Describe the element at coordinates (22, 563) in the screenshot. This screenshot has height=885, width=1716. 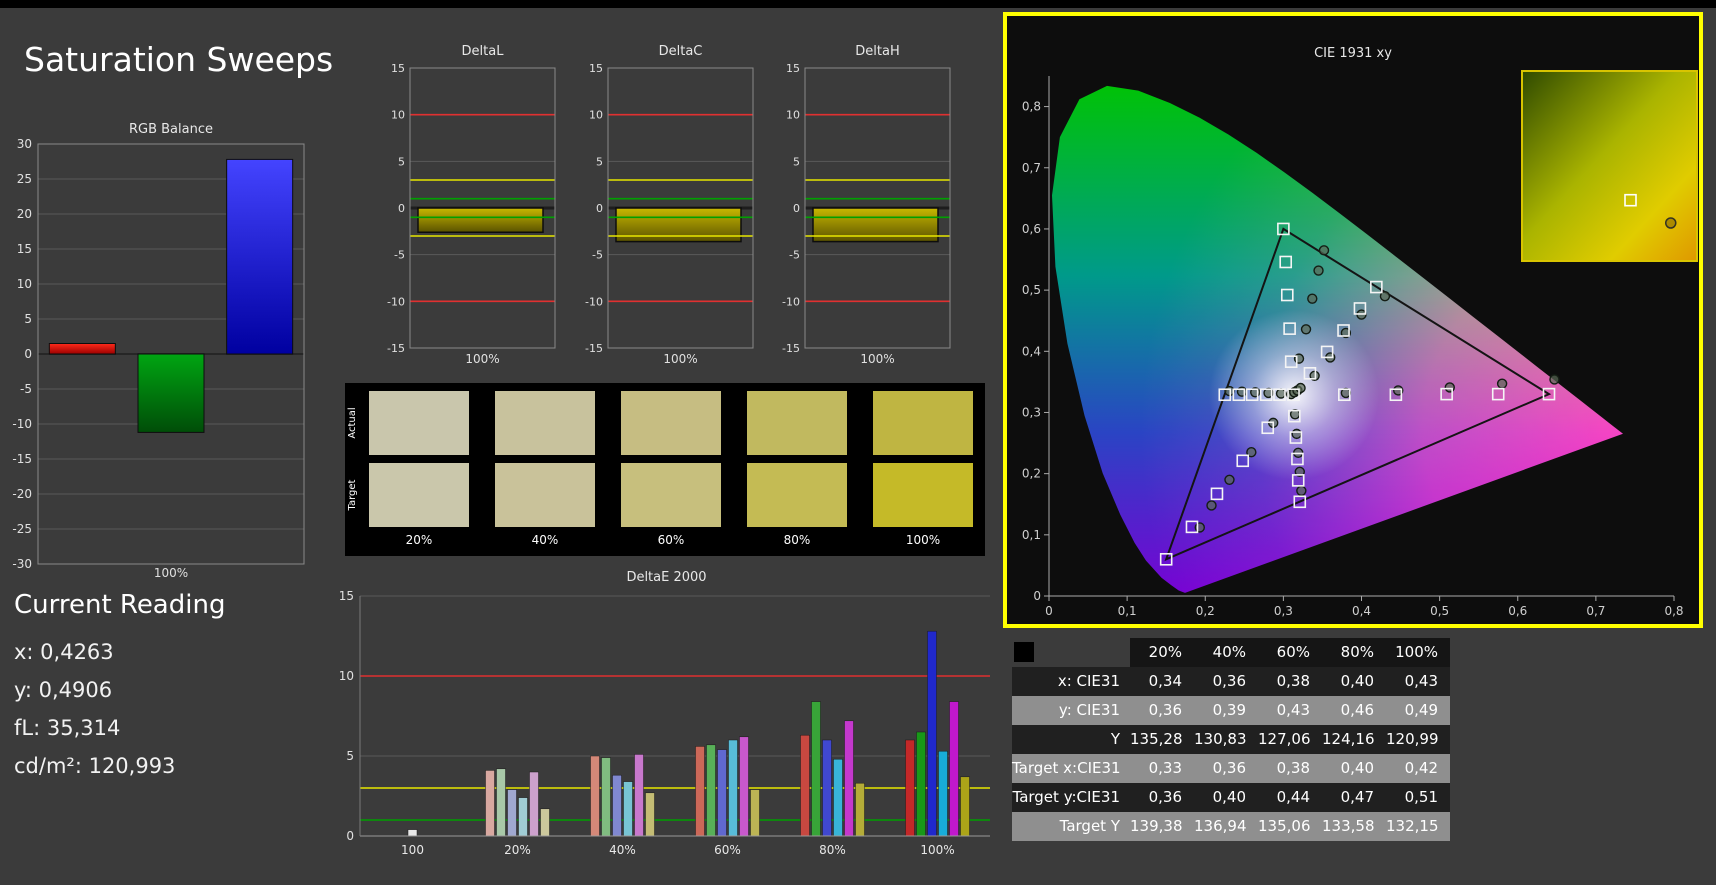
I see `y-tick-label: -30` at that location.